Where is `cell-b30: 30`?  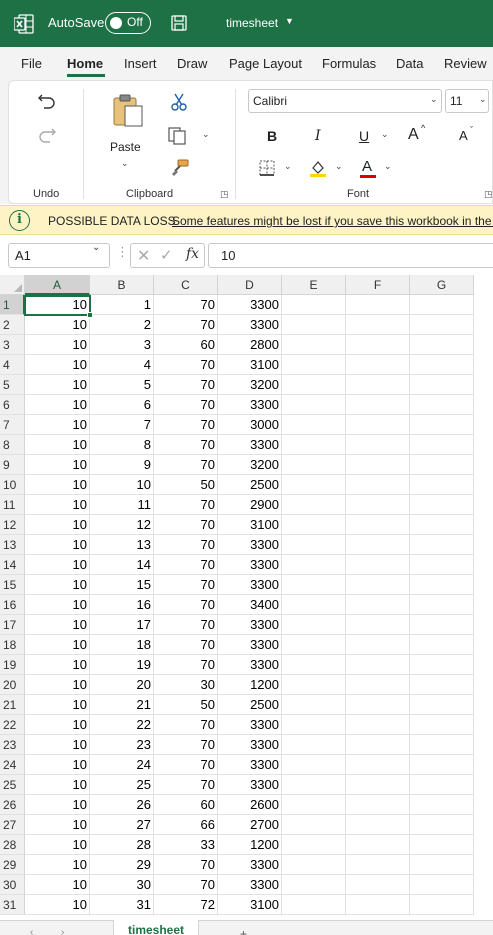
cell-b30: 30 is located at coordinates (122, 885).